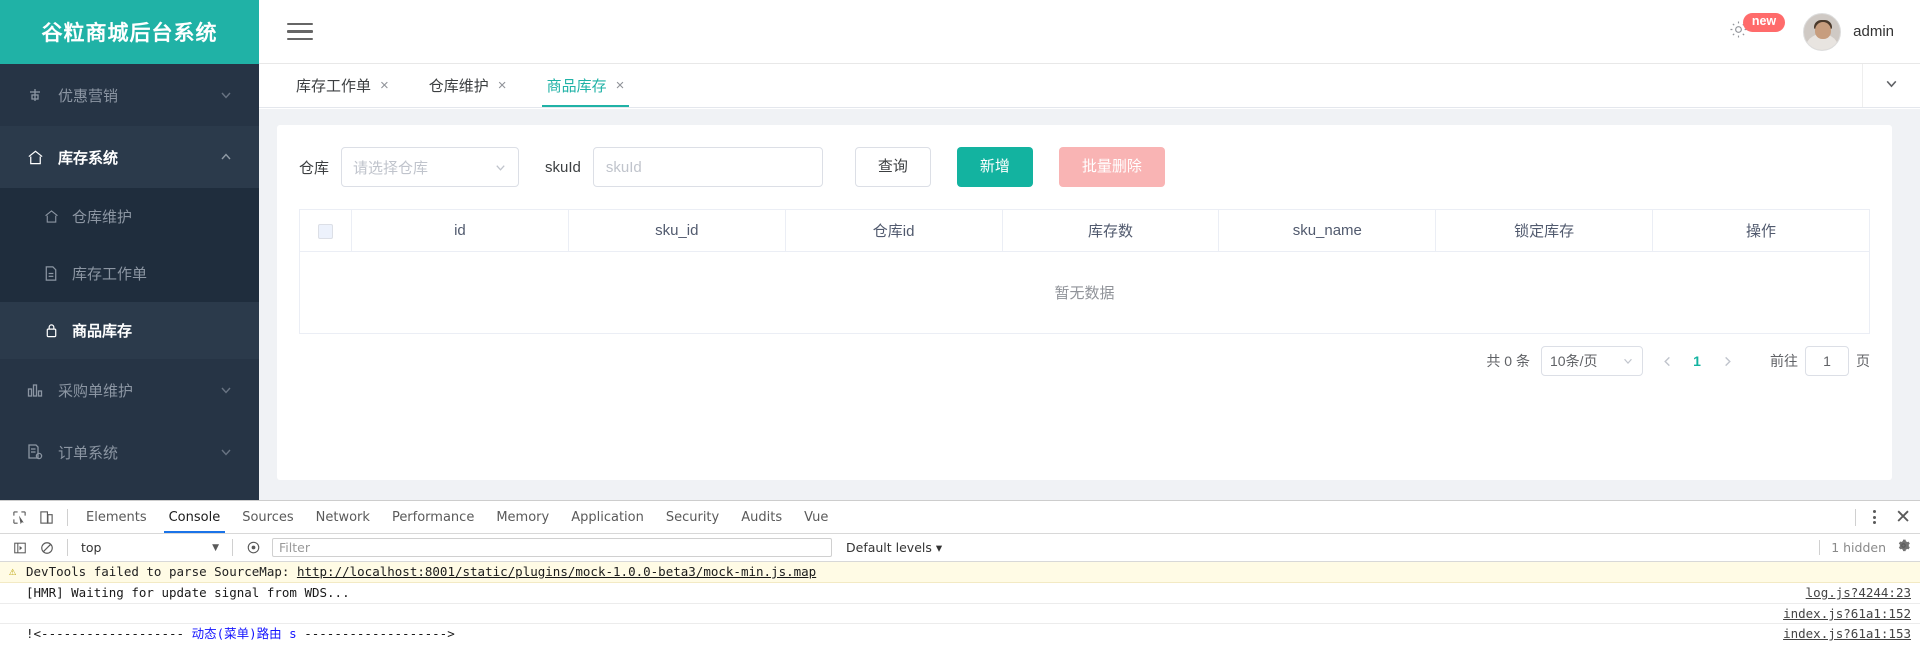 Image resolution: width=1920 pixels, height=672 pixels. What do you see at coordinates (129, 452) in the screenshot?
I see `sidebar-item-order-system: 订单系统` at bounding box center [129, 452].